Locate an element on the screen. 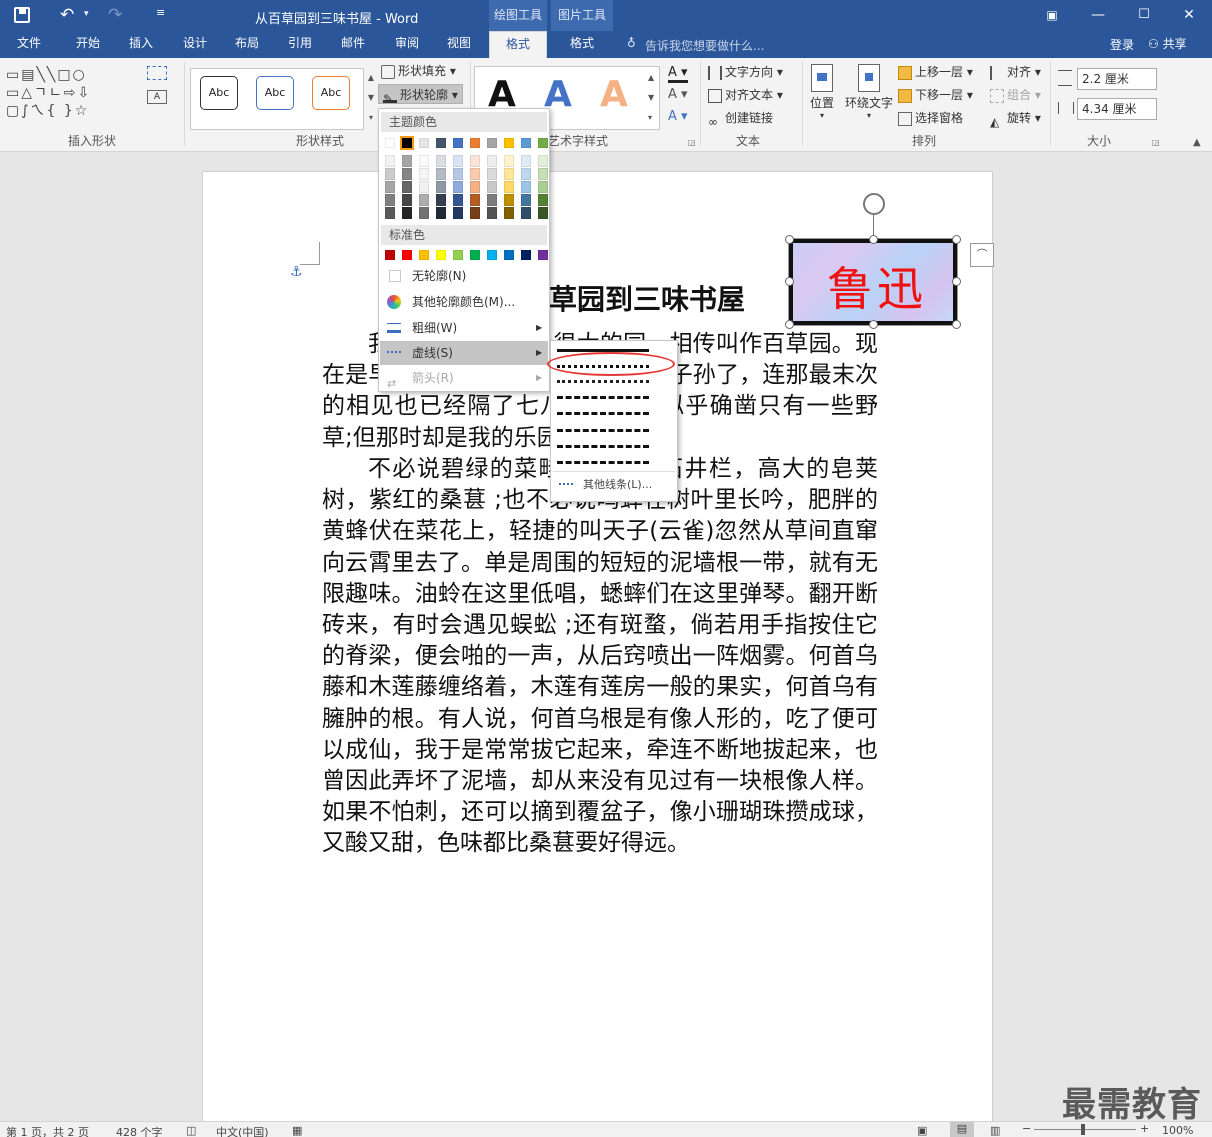 The width and height of the screenshot is (1212, 1137). shape-gallery: ▭▤╲╲□○ ▭△ㄱㄴ⇨⇩ ▢∫ㄟ{ }☆ is located at coordinates (68, 95).